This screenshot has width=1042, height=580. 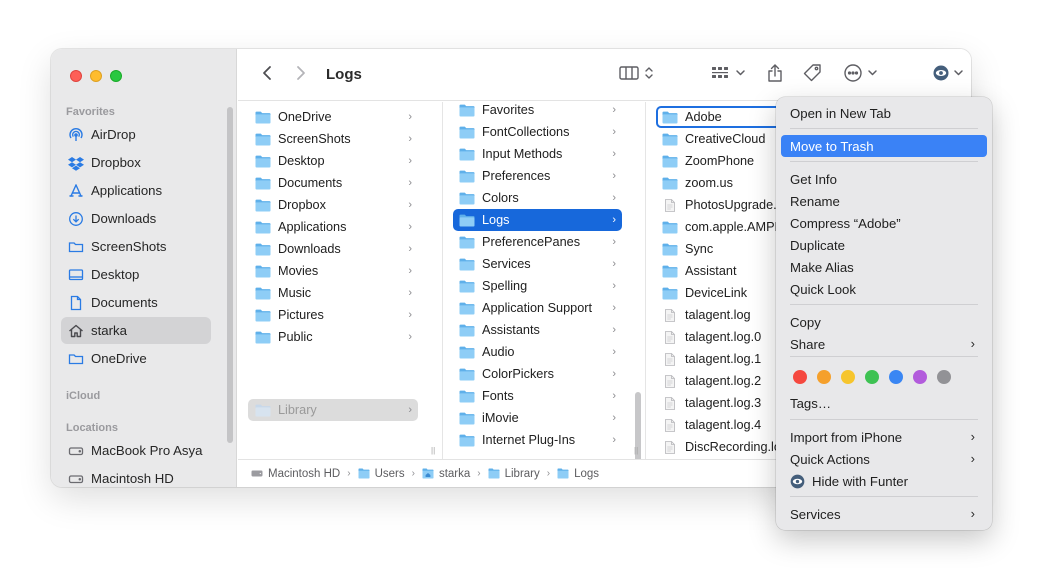 I want to click on folder-row: Favorites ›, so click(x=537, y=111).